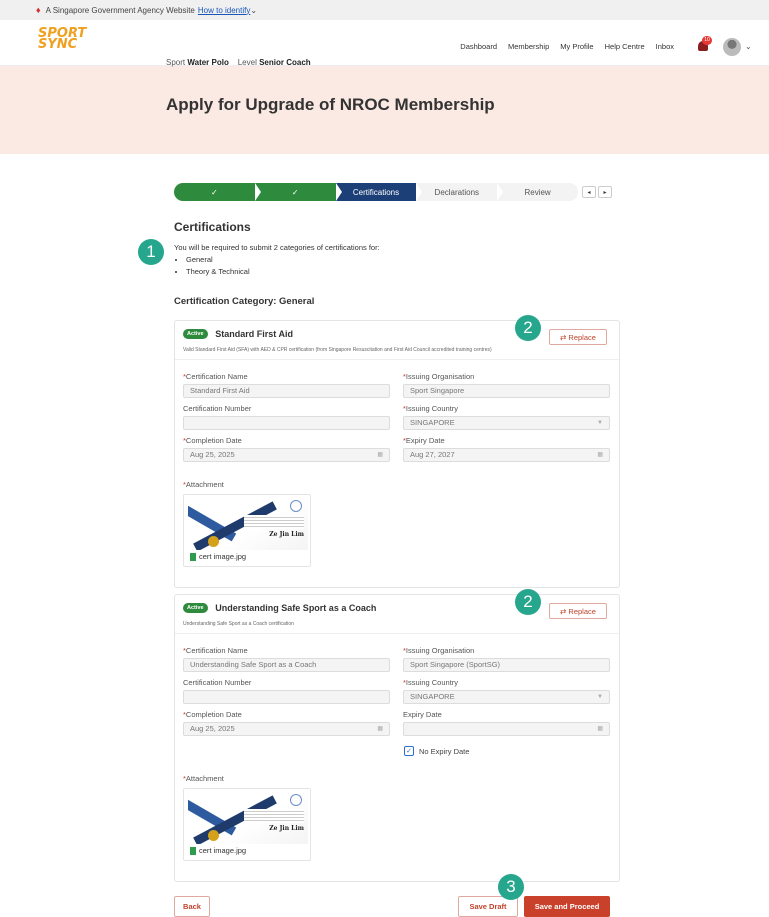  I want to click on nav-dashboard: Dashboard, so click(478, 46).